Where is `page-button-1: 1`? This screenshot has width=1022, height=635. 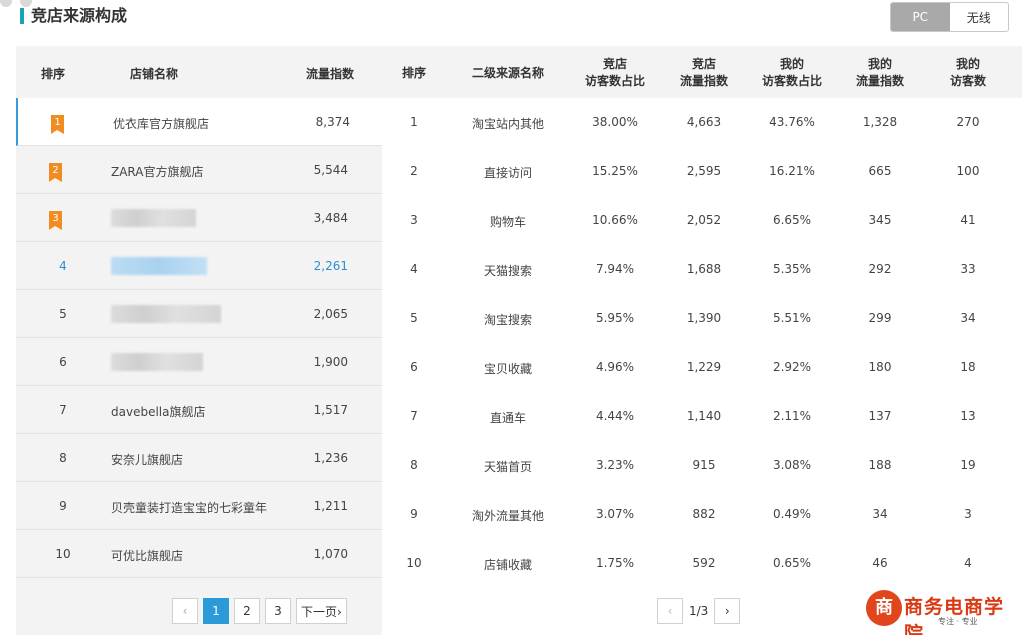 page-button-1: 1 is located at coordinates (216, 611).